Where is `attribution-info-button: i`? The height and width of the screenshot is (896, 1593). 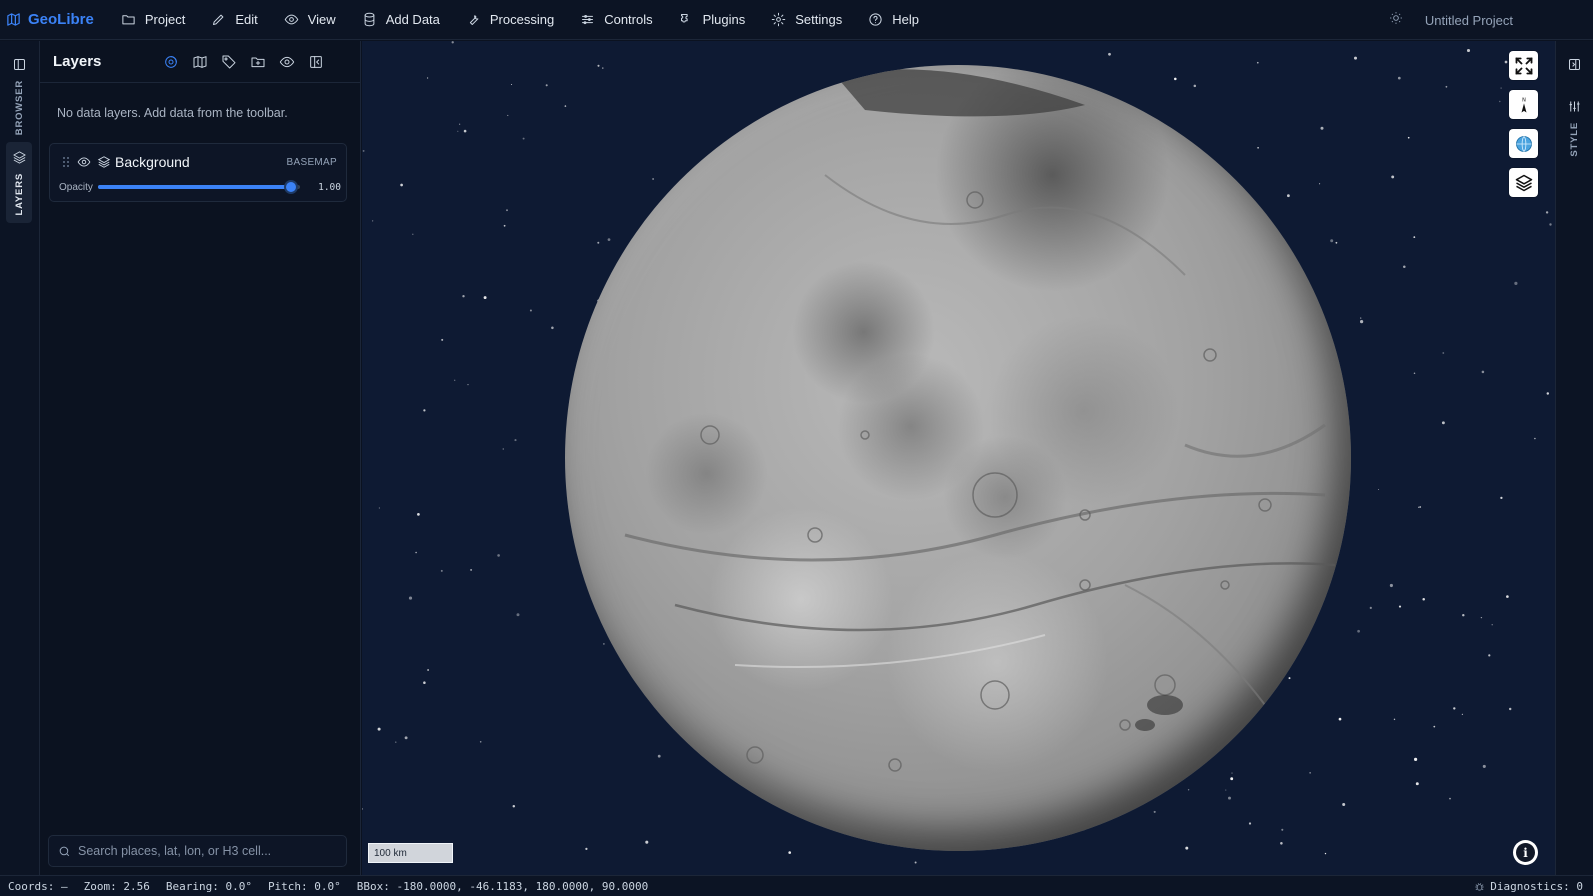 attribution-info-button: i is located at coordinates (1525, 852).